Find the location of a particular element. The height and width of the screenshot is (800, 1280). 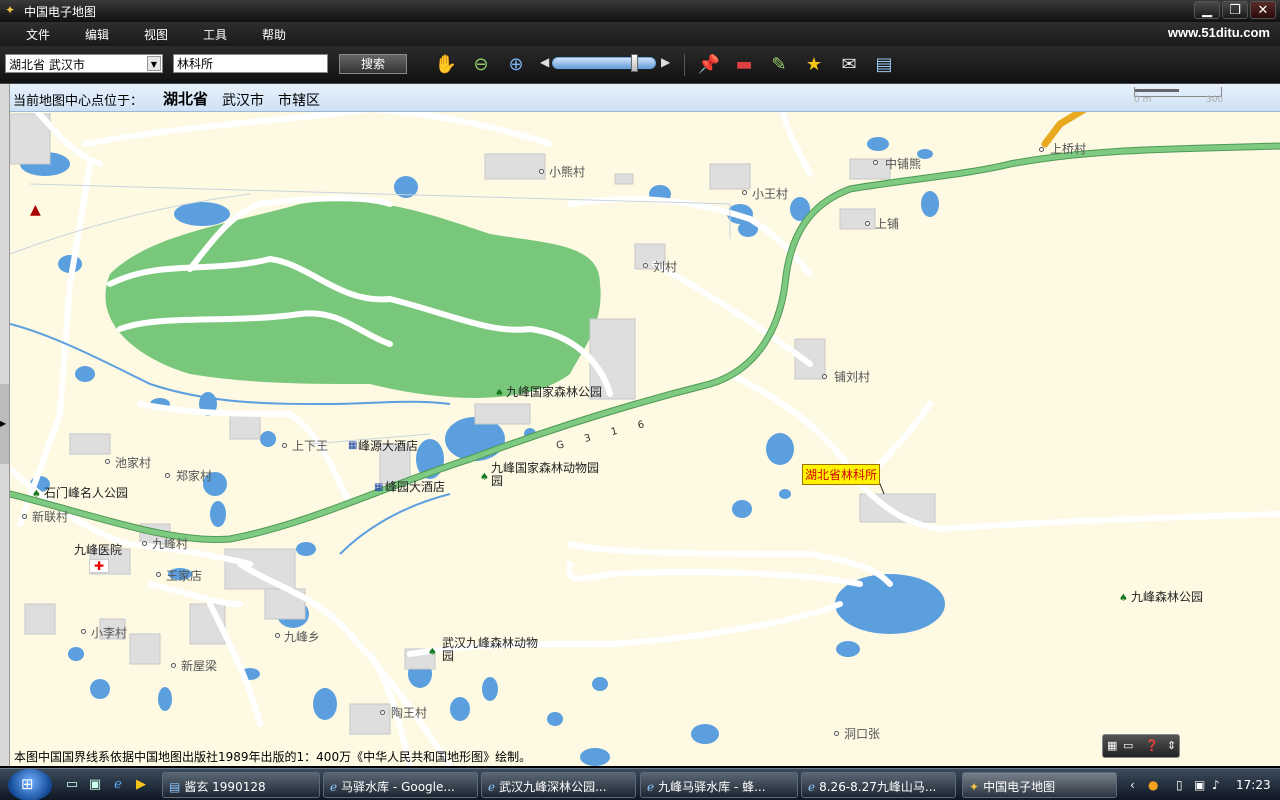

side-panel-toggle-strip: ▶ is located at coordinates (5, 425).